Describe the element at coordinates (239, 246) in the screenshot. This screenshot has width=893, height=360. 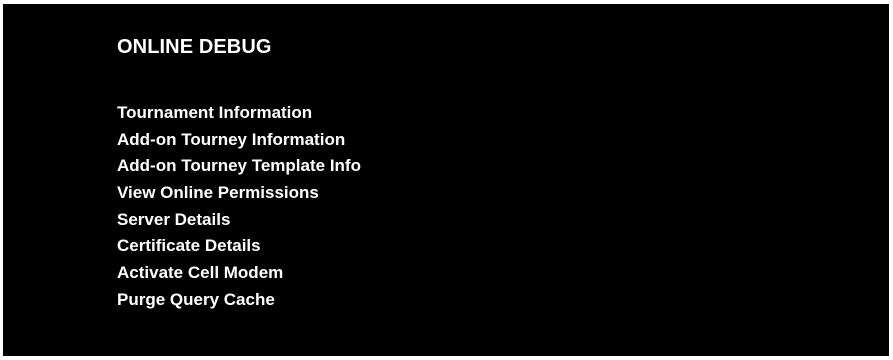
I see `menu-item-certificate-details: Certificate Details` at that location.